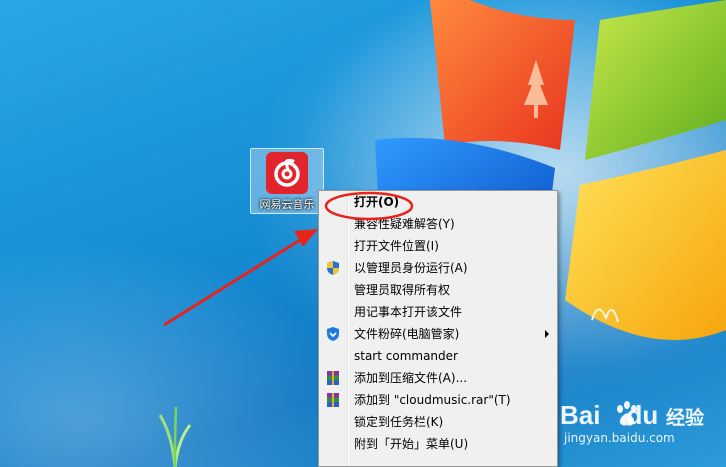  Describe the element at coordinates (396, 246) in the screenshot. I see `menu-item-label: 打开文件位置(I)` at that location.